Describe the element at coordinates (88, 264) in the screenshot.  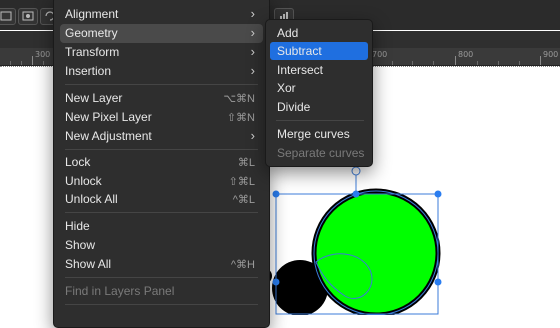
I see `menu-item-label: Show All` at that location.